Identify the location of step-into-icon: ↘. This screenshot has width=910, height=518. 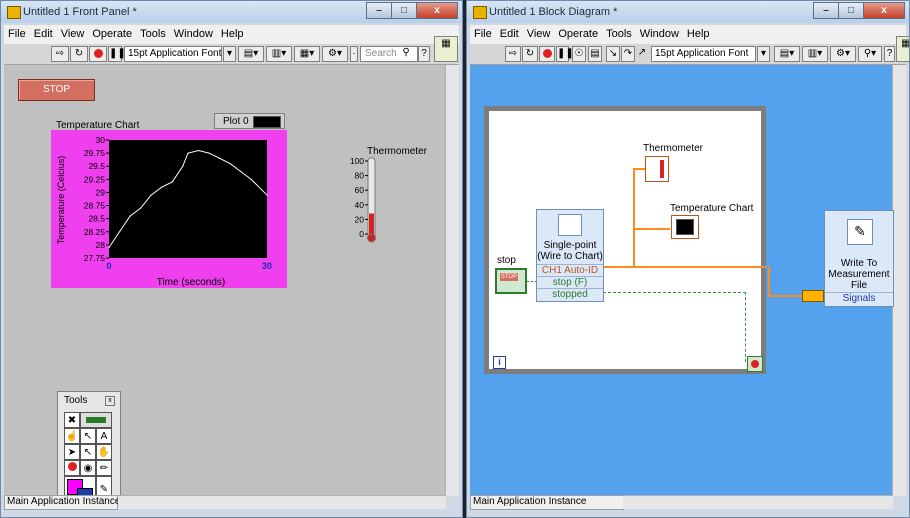
(613, 54).